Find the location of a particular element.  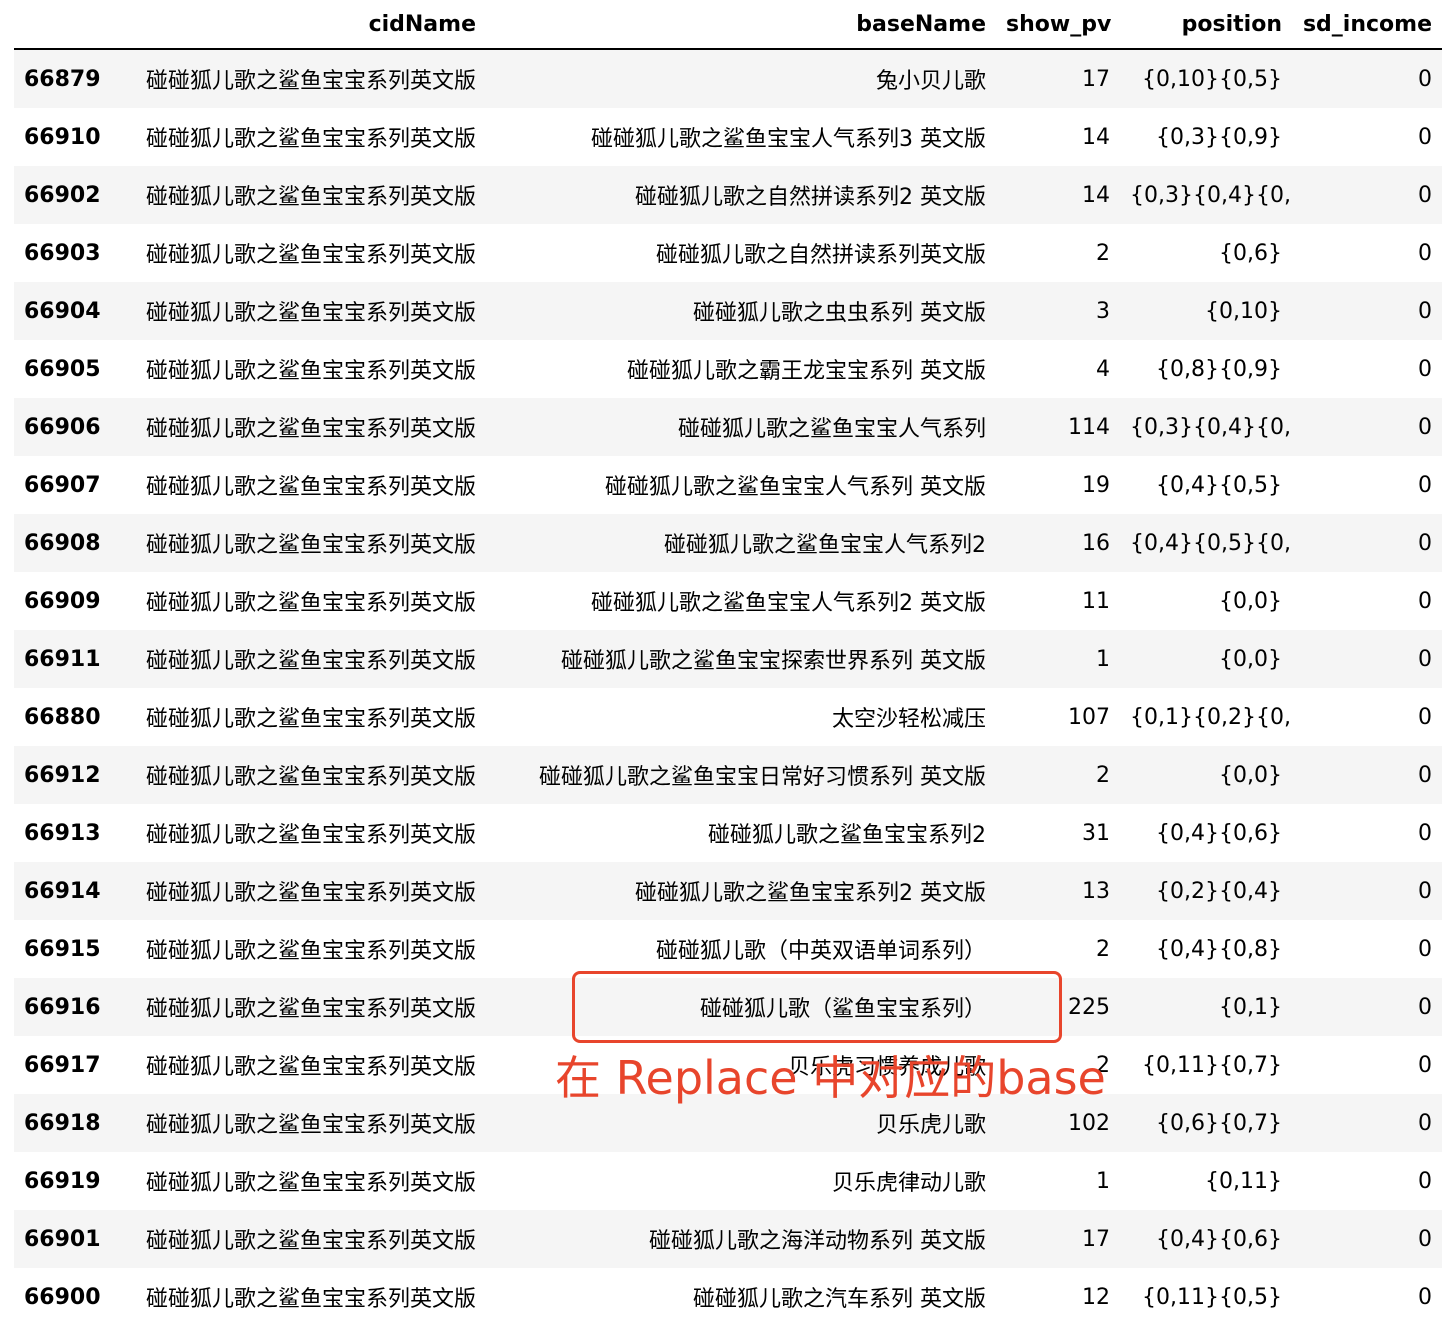

cell-show-pv: 114 is located at coordinates (1089, 427).